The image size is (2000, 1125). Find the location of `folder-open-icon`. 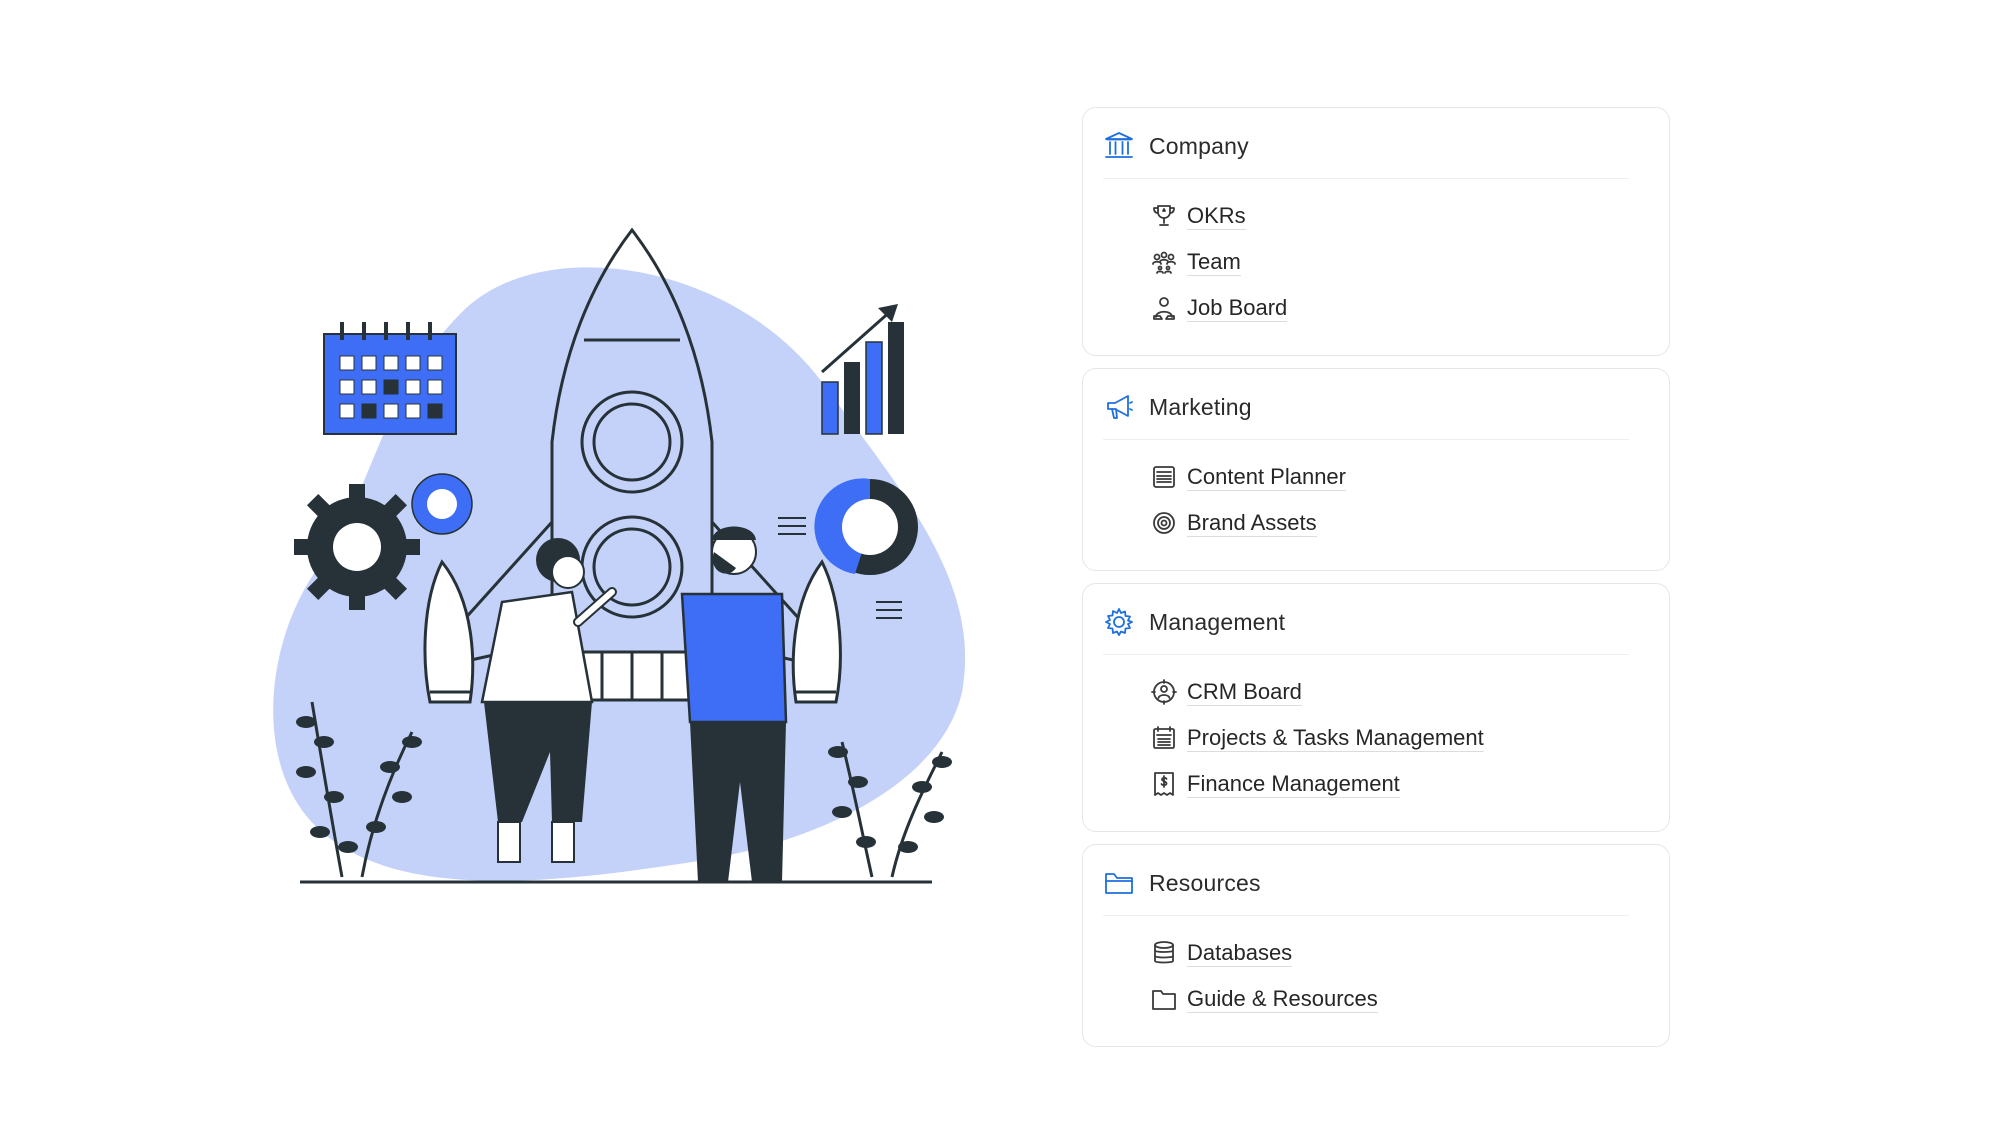

folder-open-icon is located at coordinates (1119, 883).